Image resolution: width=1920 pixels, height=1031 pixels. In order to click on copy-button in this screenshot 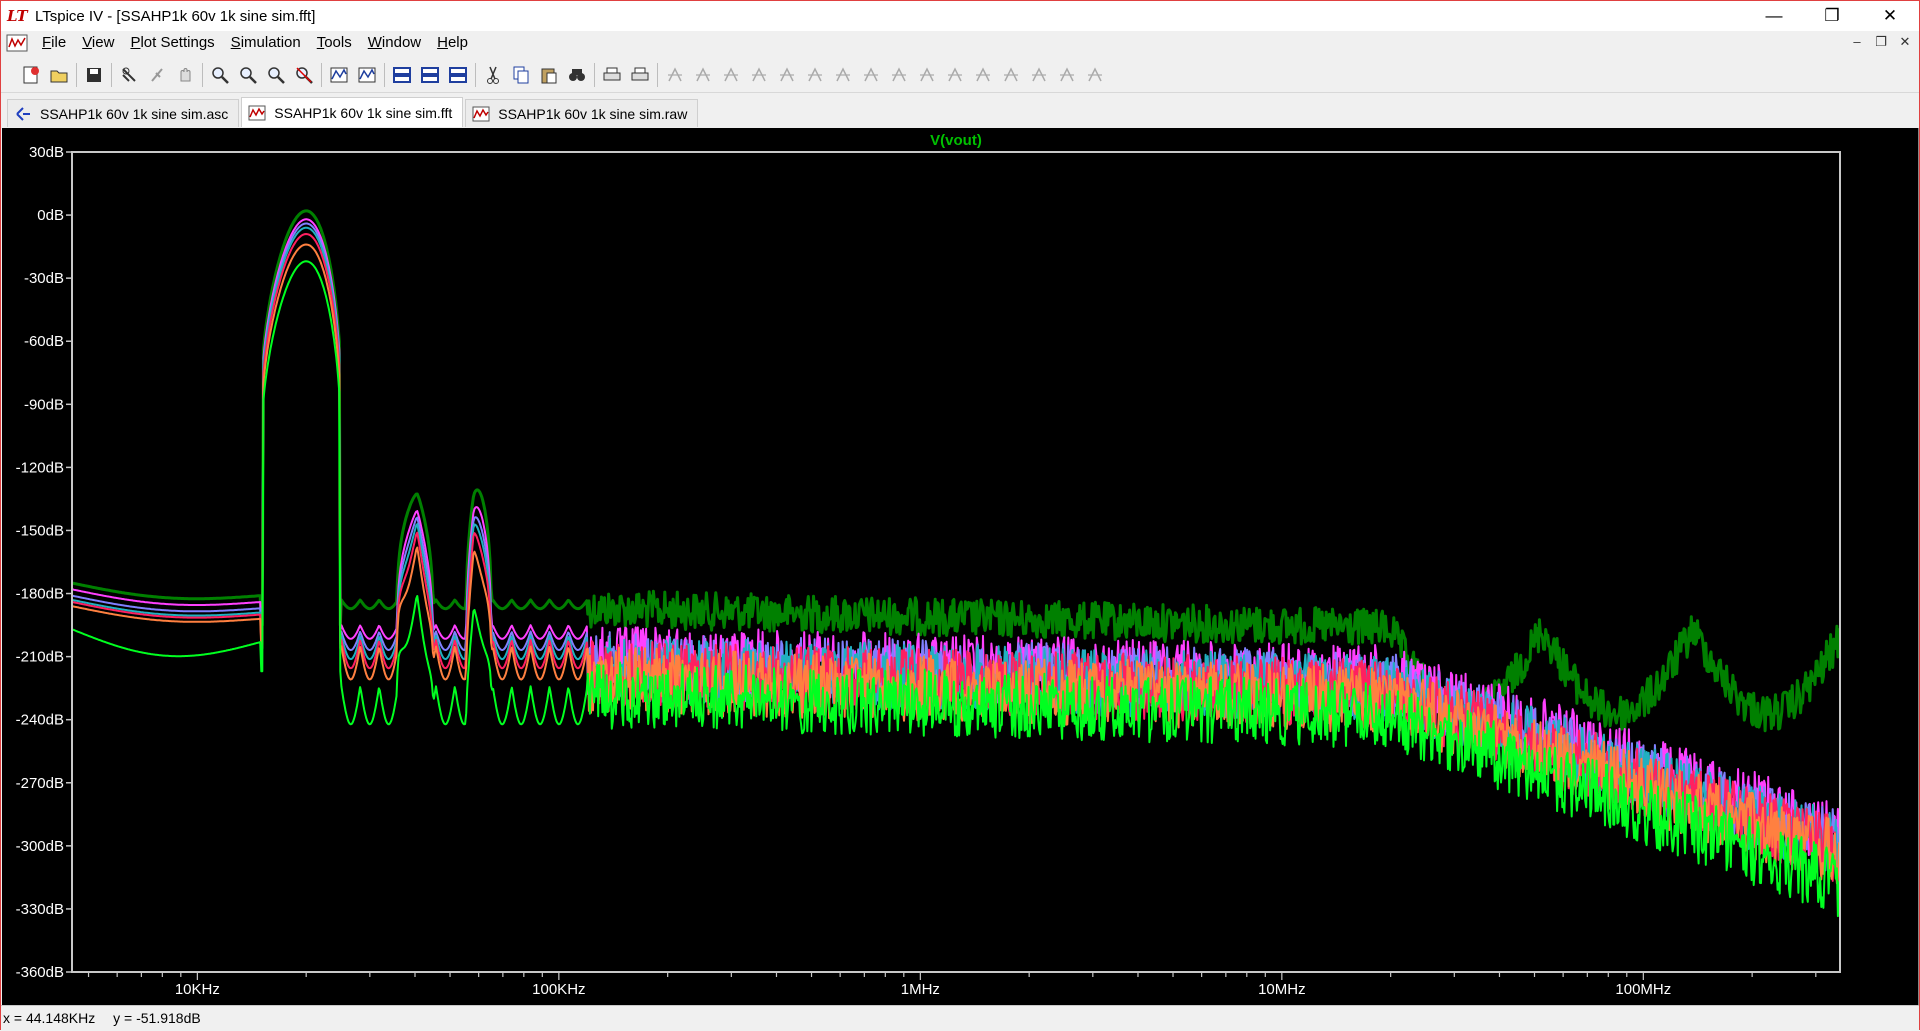, I will do `click(521, 75)`.